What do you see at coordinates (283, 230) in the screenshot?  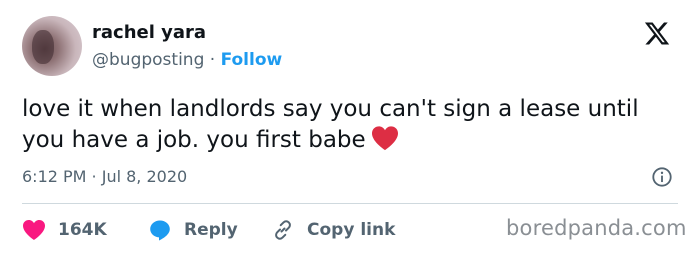 I see `link-icon` at bounding box center [283, 230].